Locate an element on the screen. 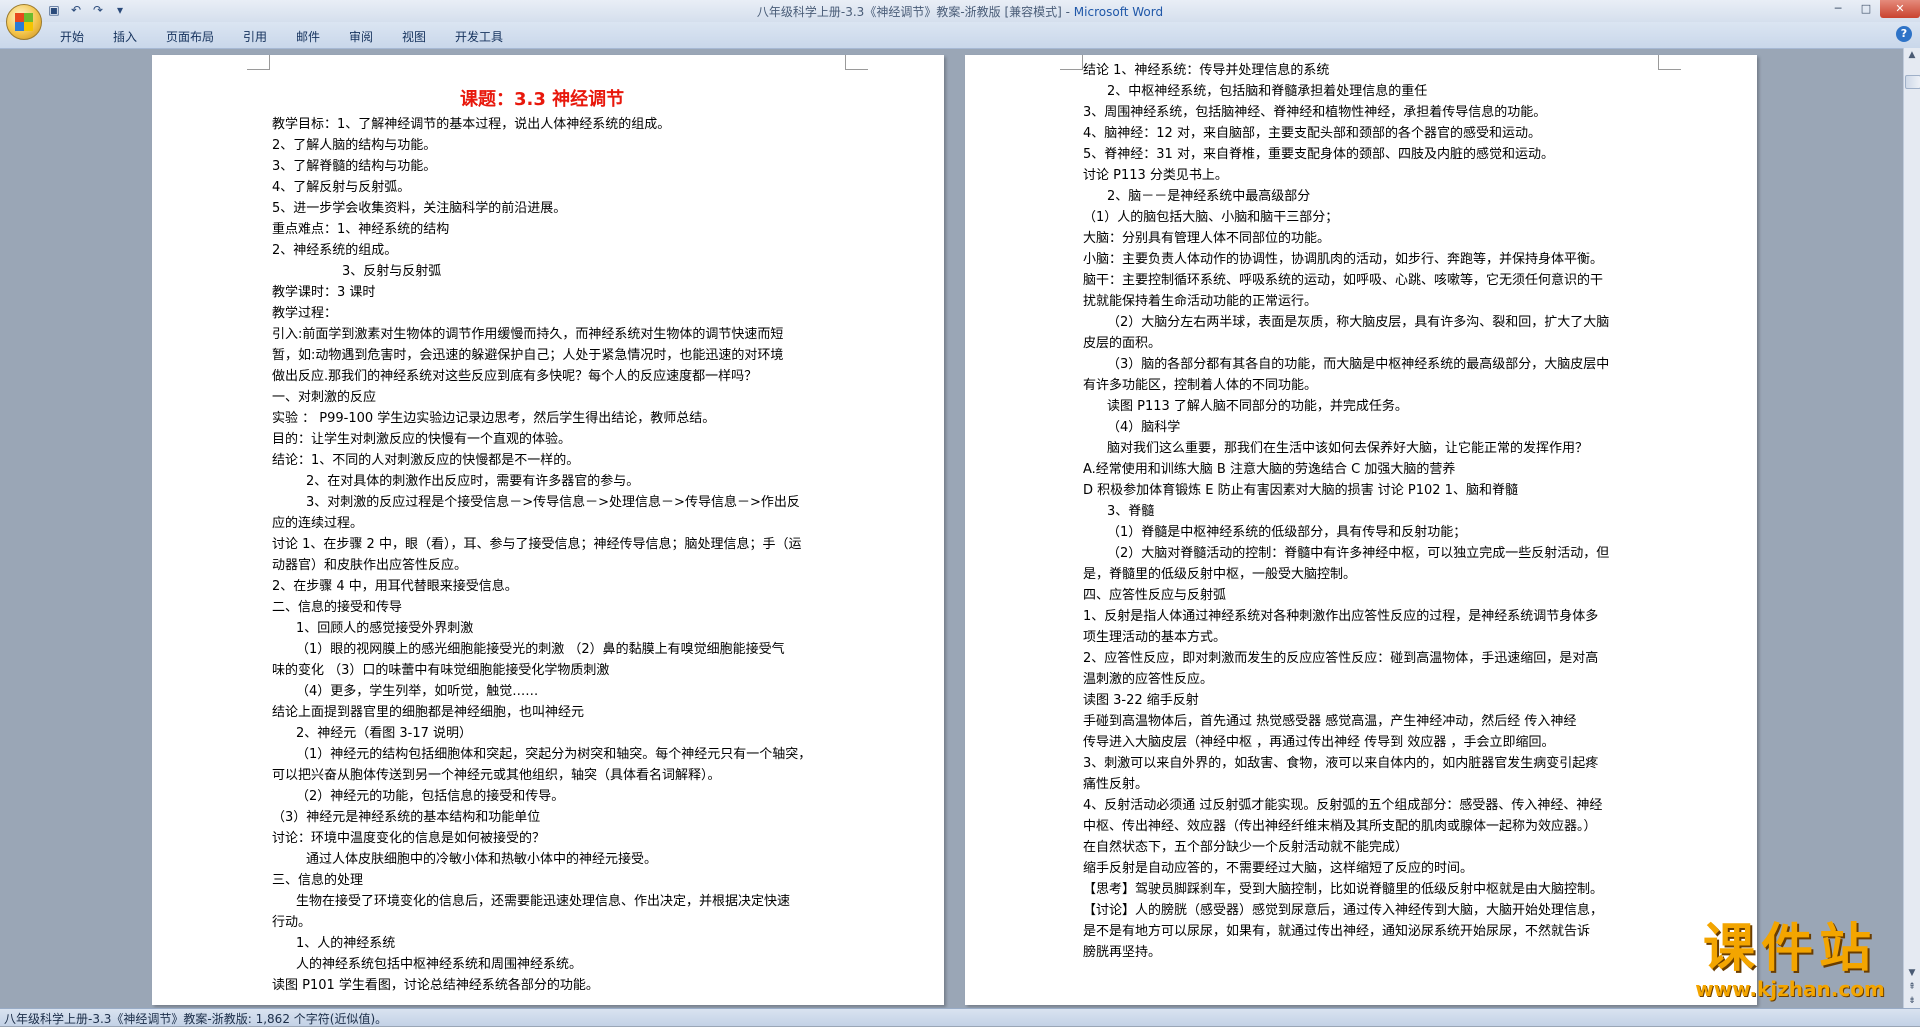 The width and height of the screenshot is (1920, 1027). document-text-line: 教学课时：3 课时 is located at coordinates (324, 292).